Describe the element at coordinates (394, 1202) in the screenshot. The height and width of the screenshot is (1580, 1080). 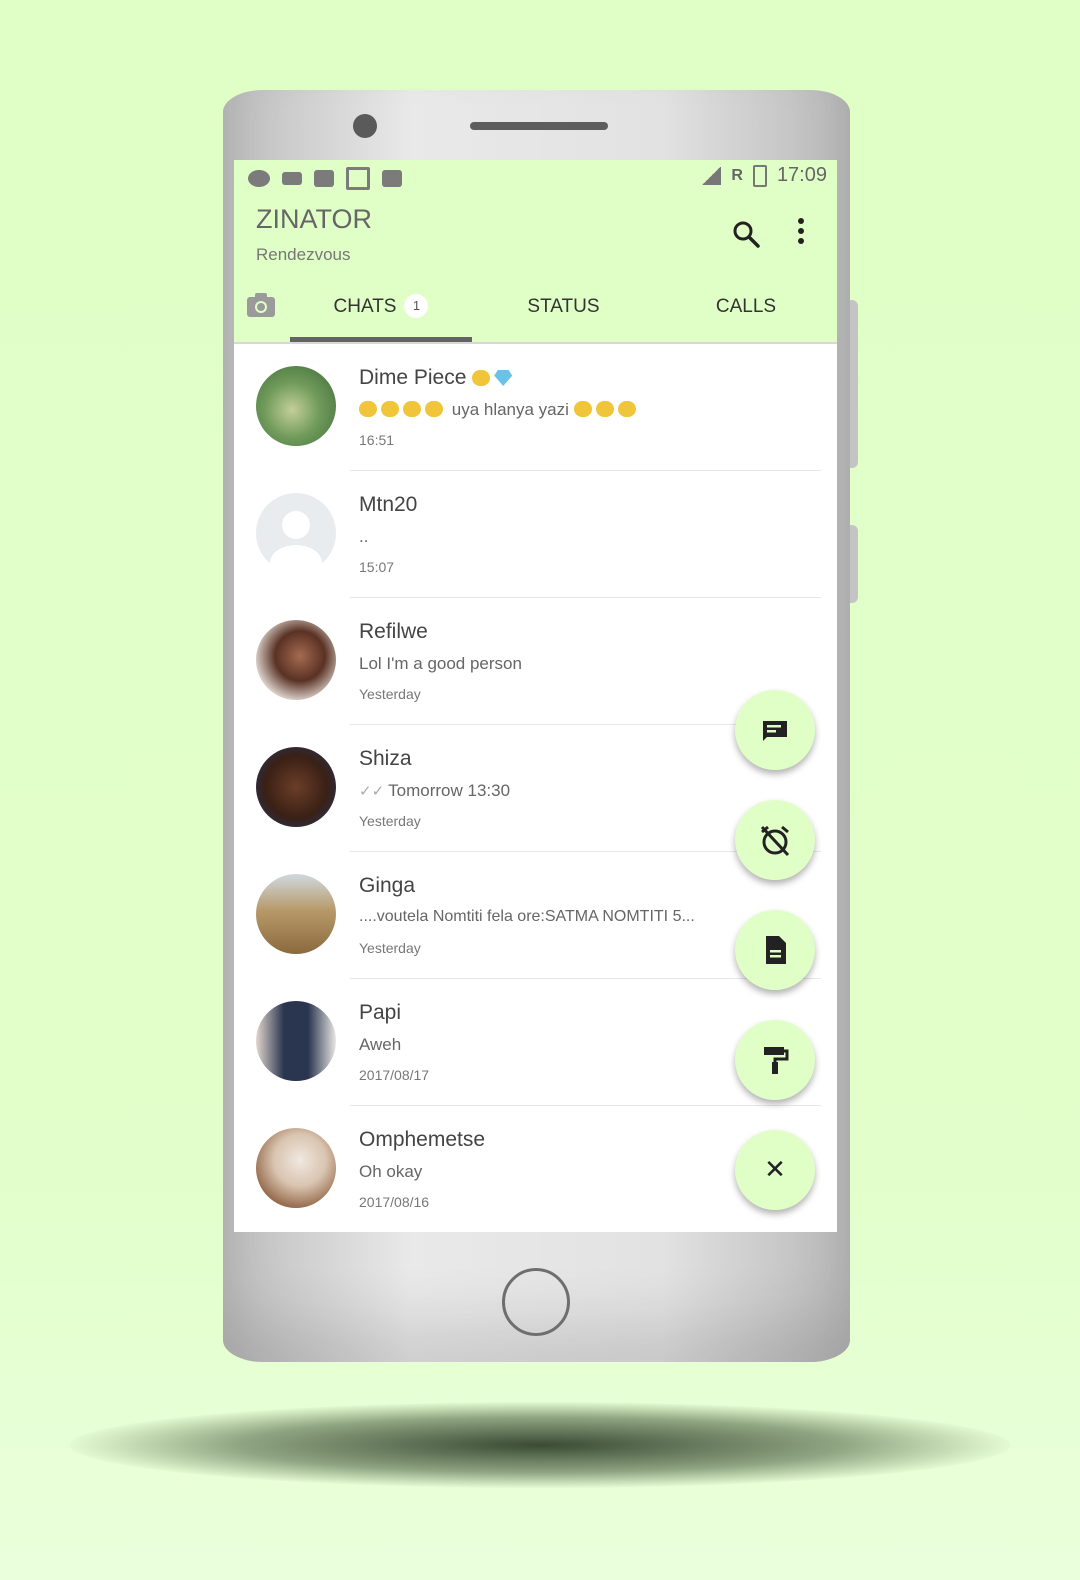
I see `message-time: 2017/08/16` at that location.